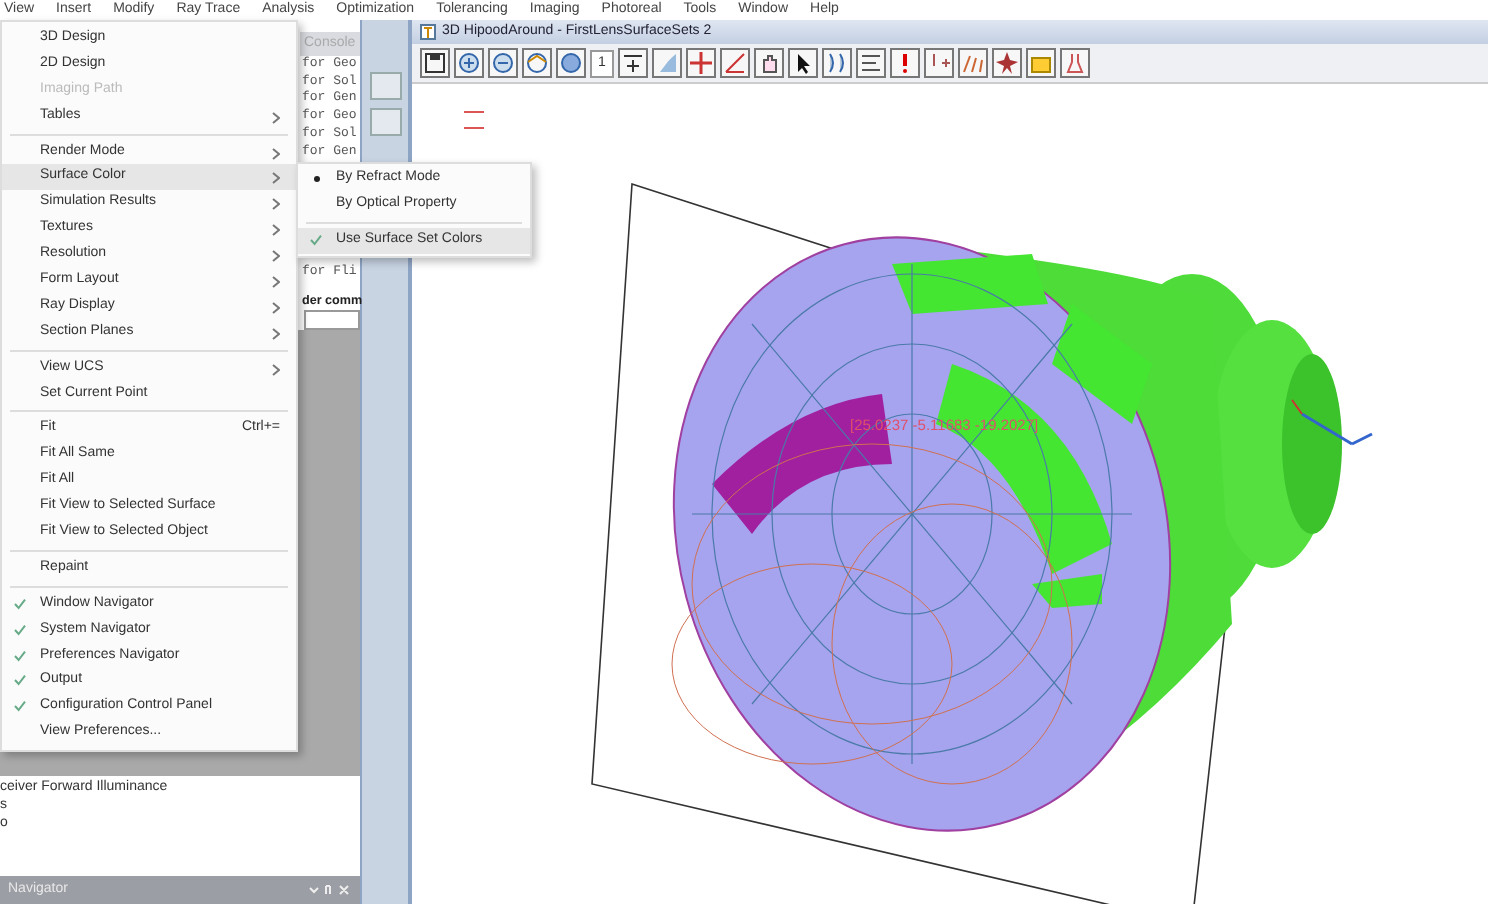 This screenshot has height=904, width=1488. I want to click on bars-icon, so click(973, 63).